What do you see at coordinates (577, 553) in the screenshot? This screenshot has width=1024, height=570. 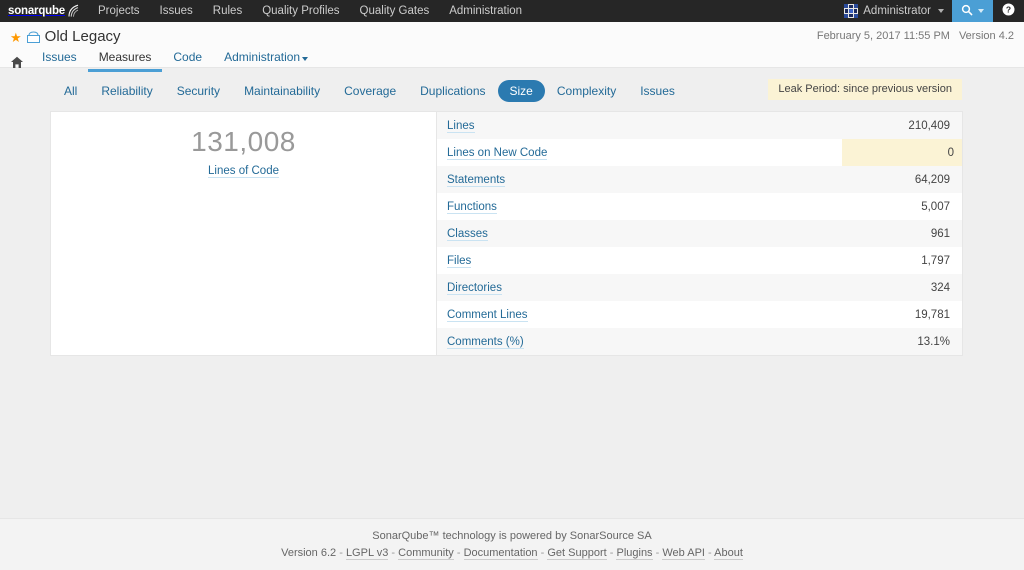 I see `footer-link-get-support: Get Support` at bounding box center [577, 553].